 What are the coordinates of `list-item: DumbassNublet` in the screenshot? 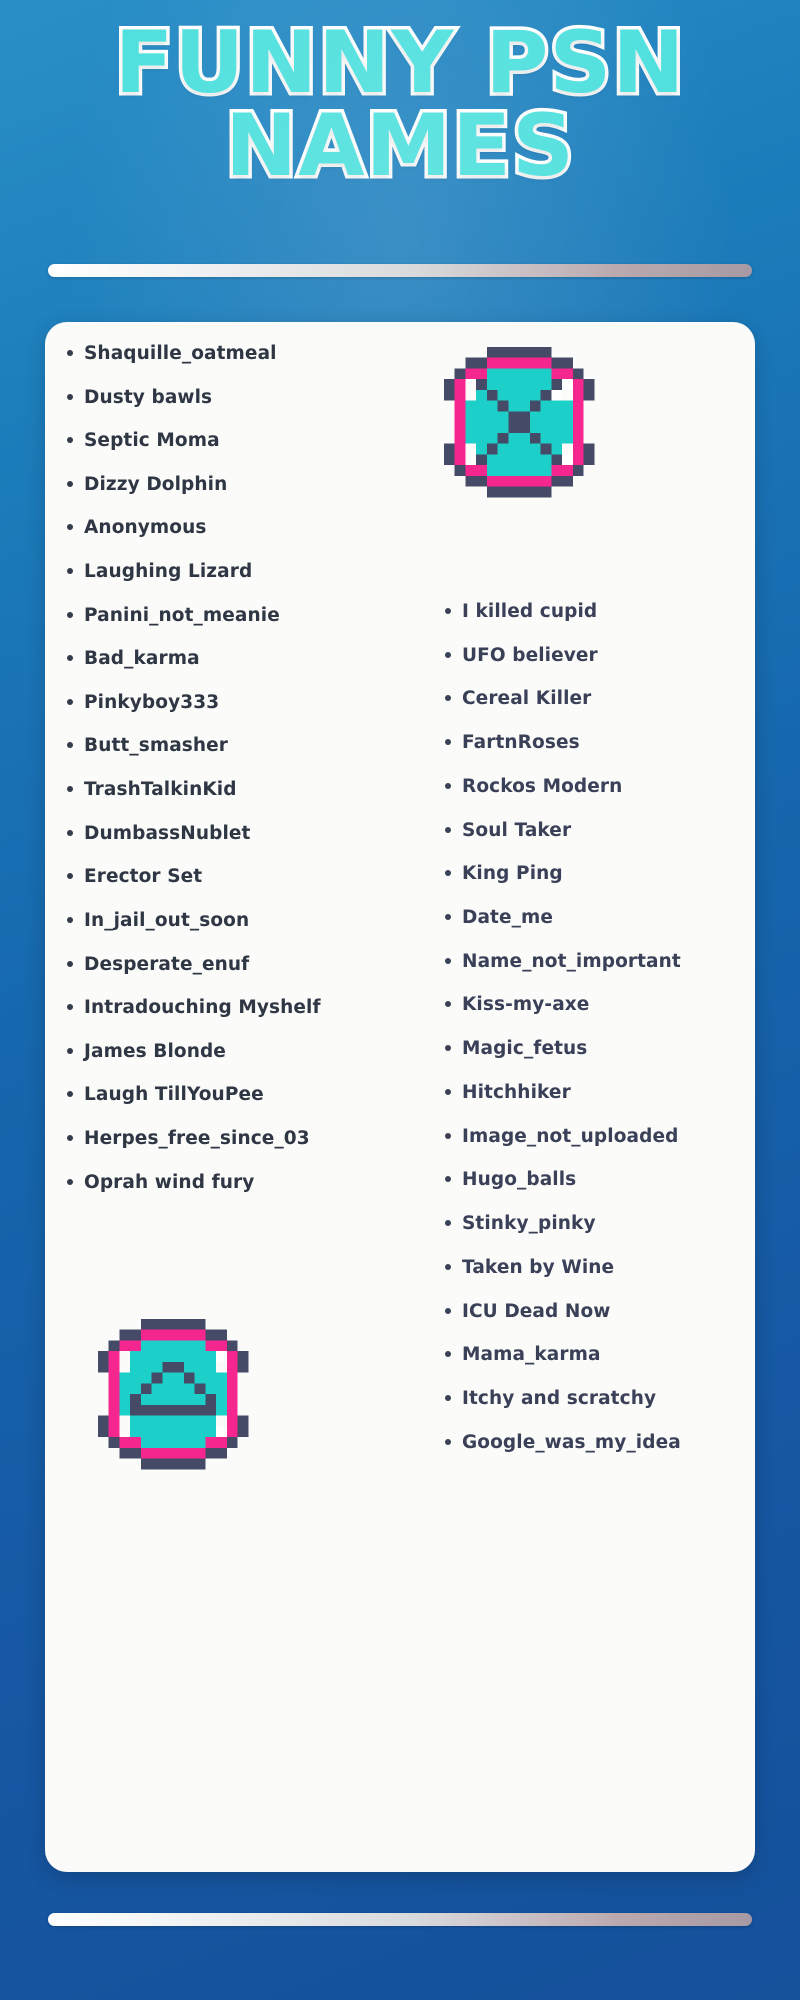 It's located at (243, 833).